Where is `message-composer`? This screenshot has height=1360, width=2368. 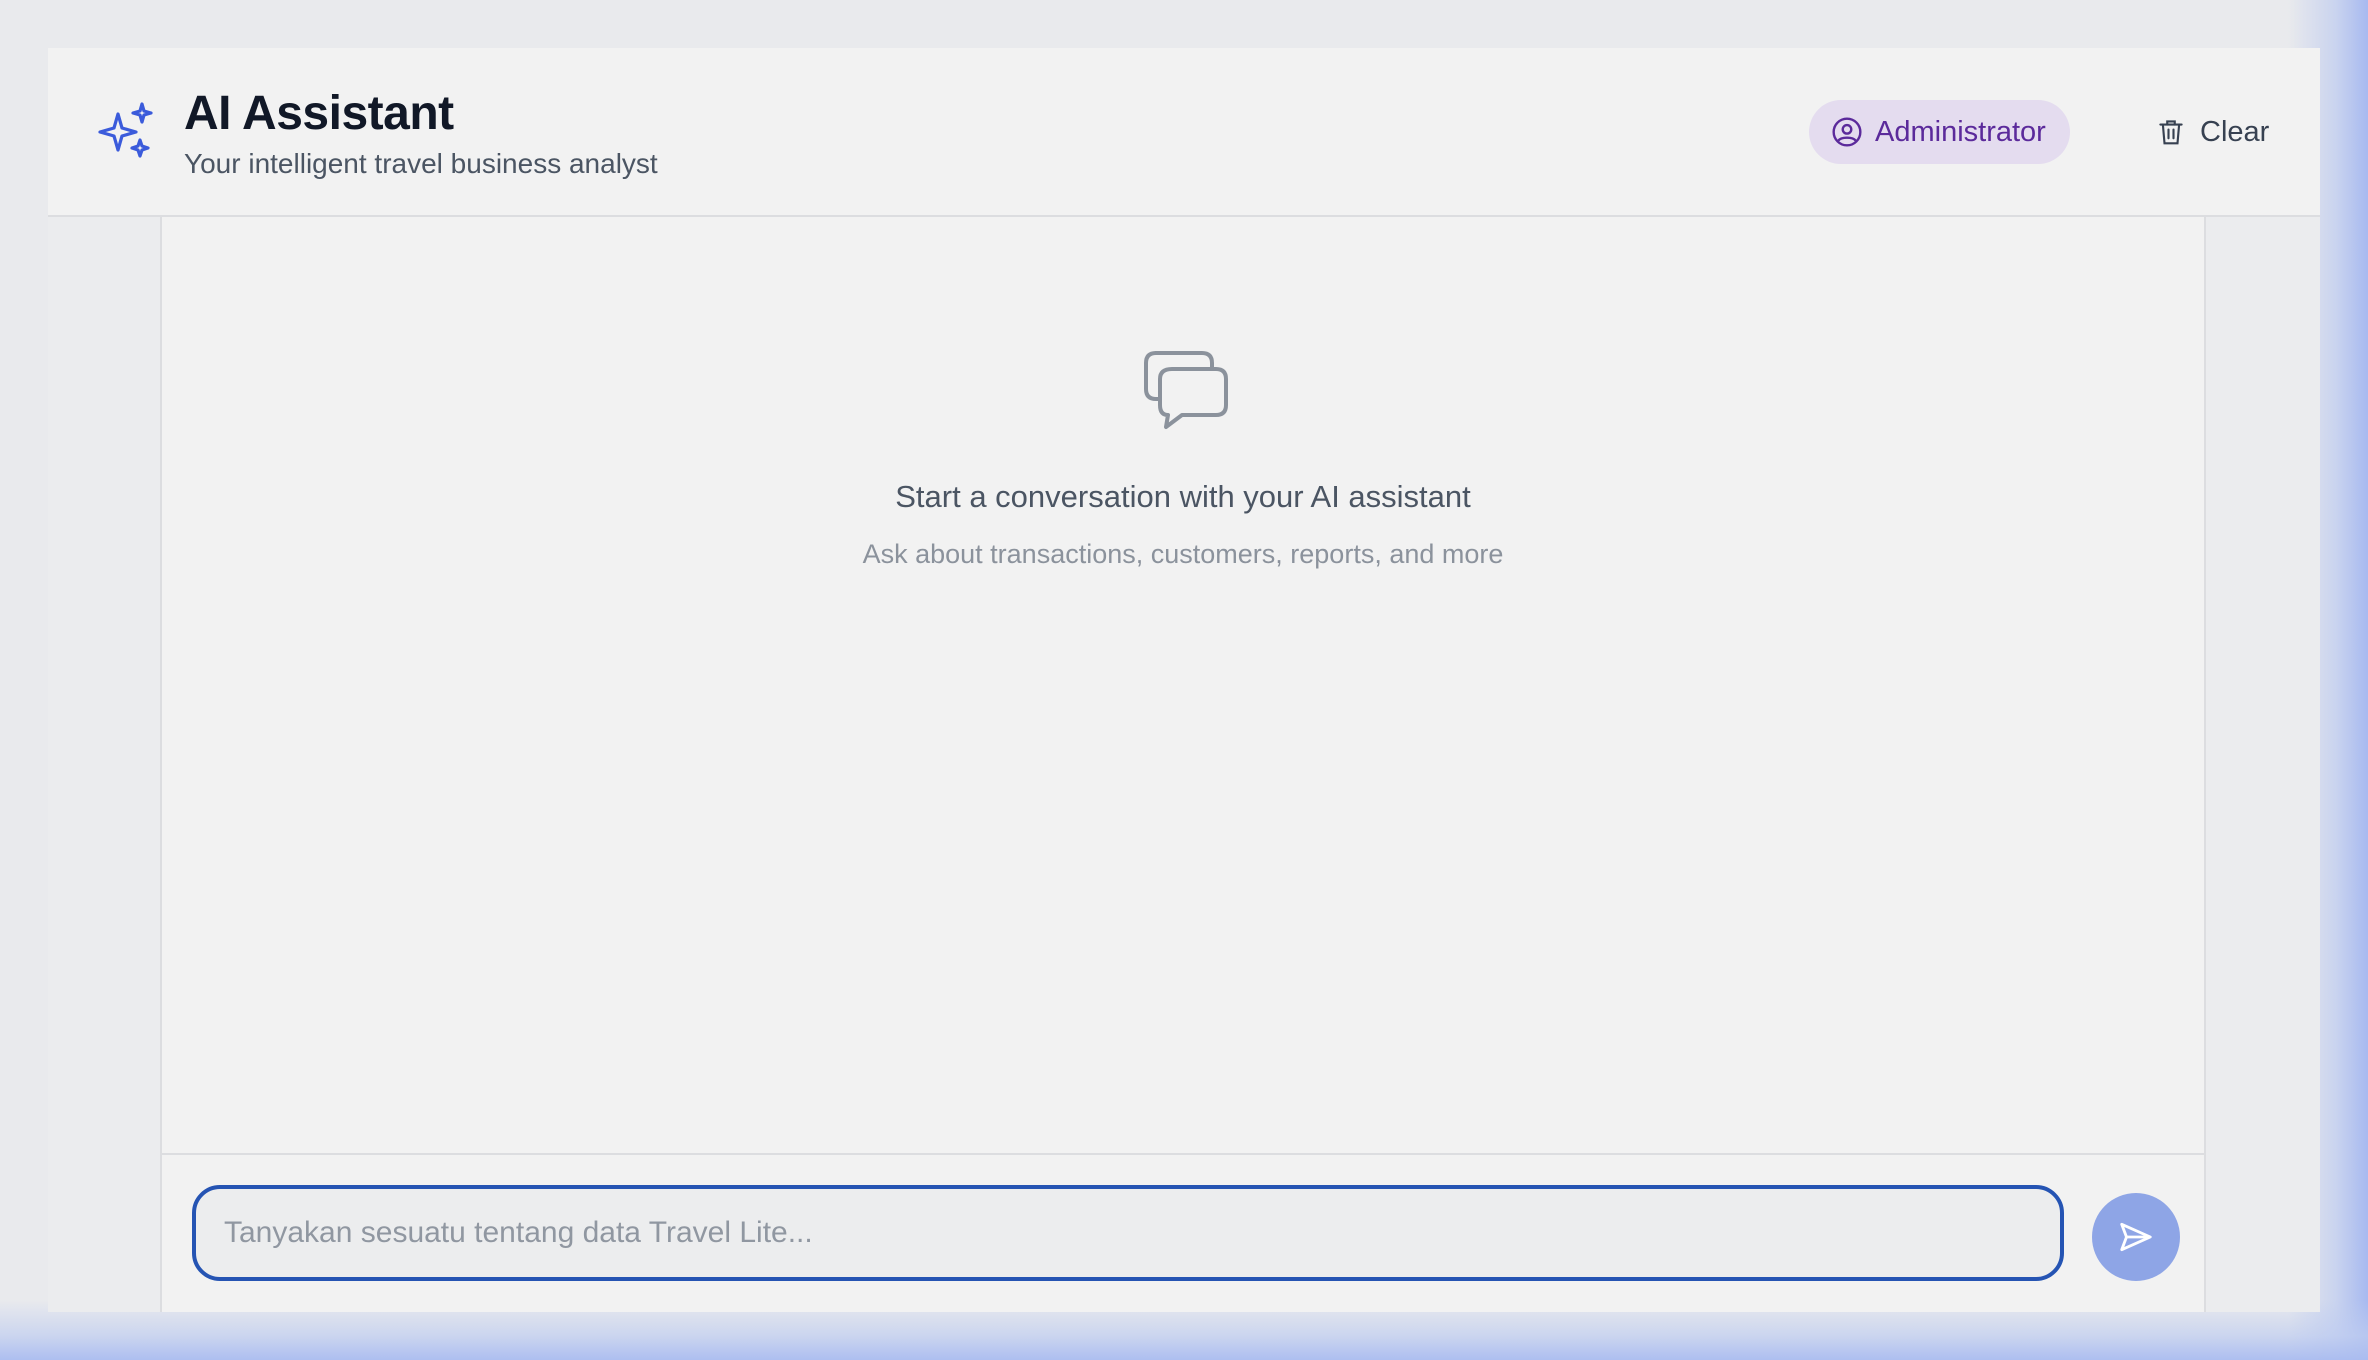
message-composer is located at coordinates (1183, 1232).